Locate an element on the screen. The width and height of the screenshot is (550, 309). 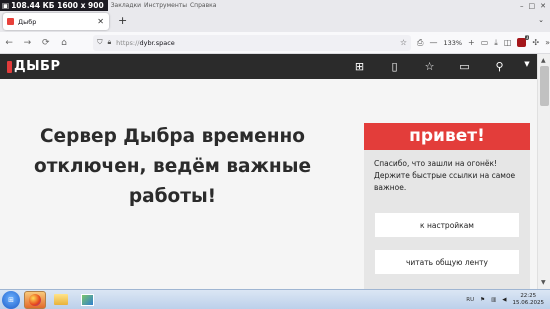
forward-icon: → is located at coordinates (27, 43).